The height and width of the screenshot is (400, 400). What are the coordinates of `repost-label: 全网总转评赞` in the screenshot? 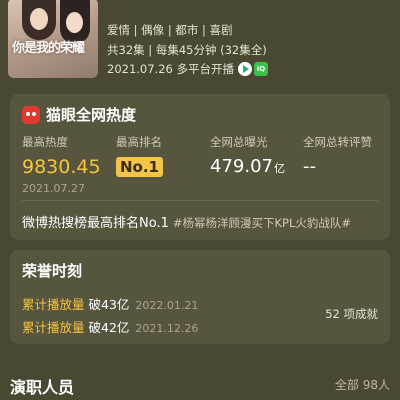 It's located at (337, 142).